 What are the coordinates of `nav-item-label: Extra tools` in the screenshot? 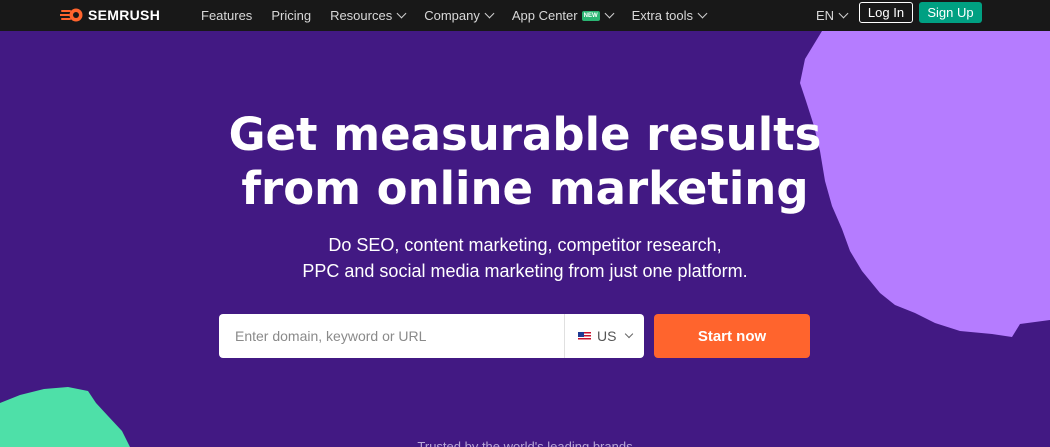 It's located at (662, 15).